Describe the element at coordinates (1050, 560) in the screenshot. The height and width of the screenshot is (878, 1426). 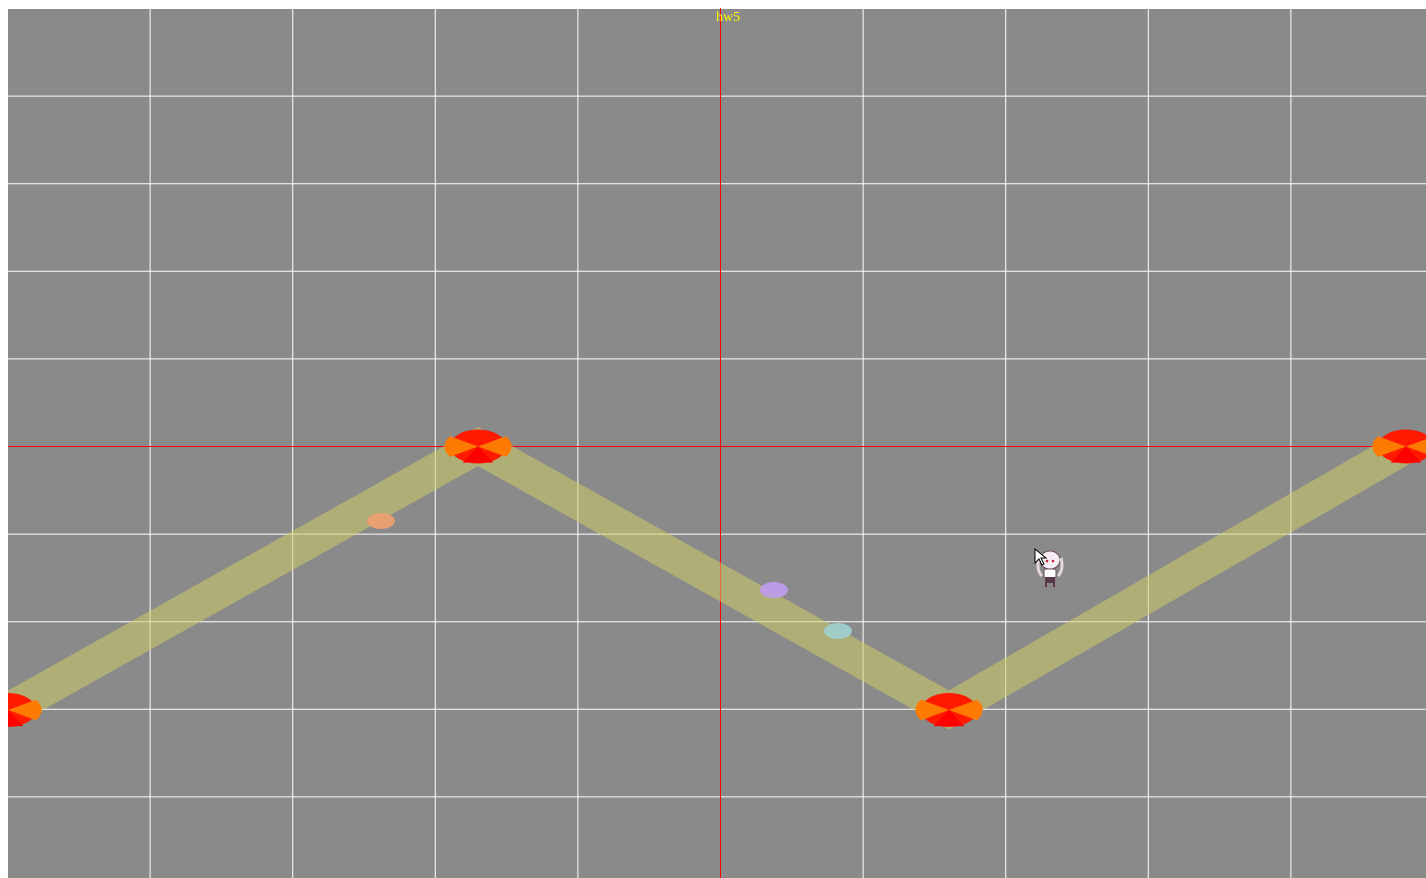
I see `sprite-head` at that location.